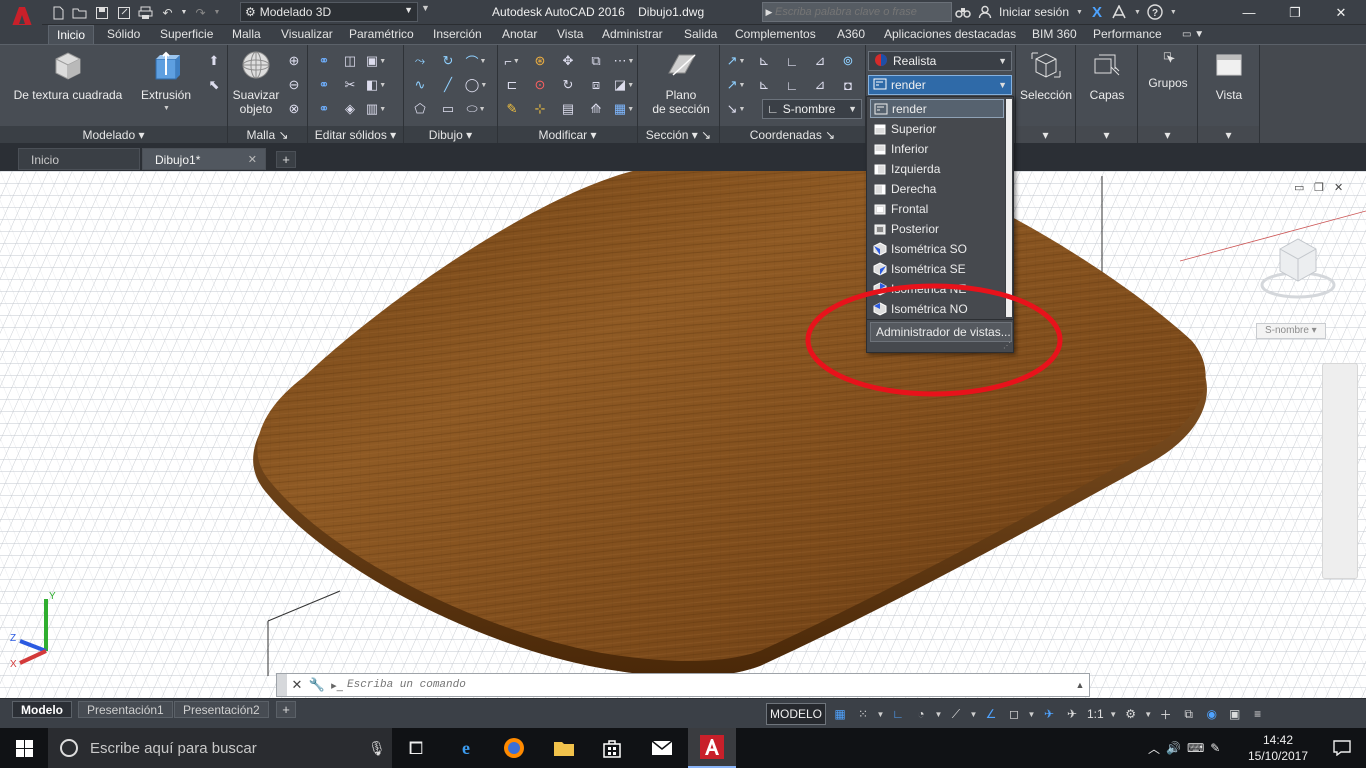 This screenshot has height=768, width=1366. Describe the element at coordinates (1319, 187) in the screenshot. I see `viewport-restore-icon: ❐` at that location.